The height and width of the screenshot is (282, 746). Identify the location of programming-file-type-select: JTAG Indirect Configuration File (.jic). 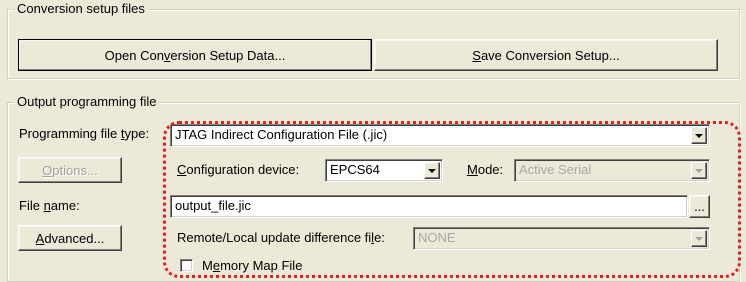
(440, 135).